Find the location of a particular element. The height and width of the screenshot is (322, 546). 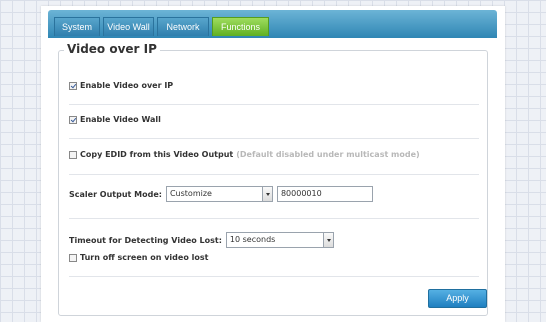

enable-video-wall-checkbox is located at coordinates (73, 119).